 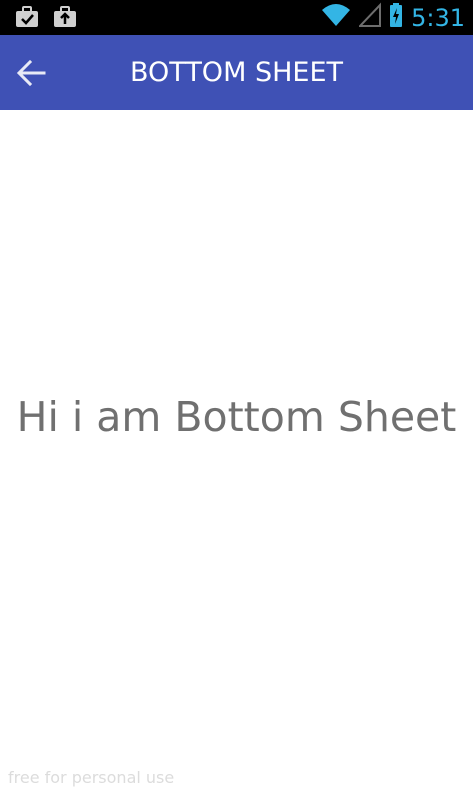 I want to click on battery-charging-icon, so click(x=396, y=17).